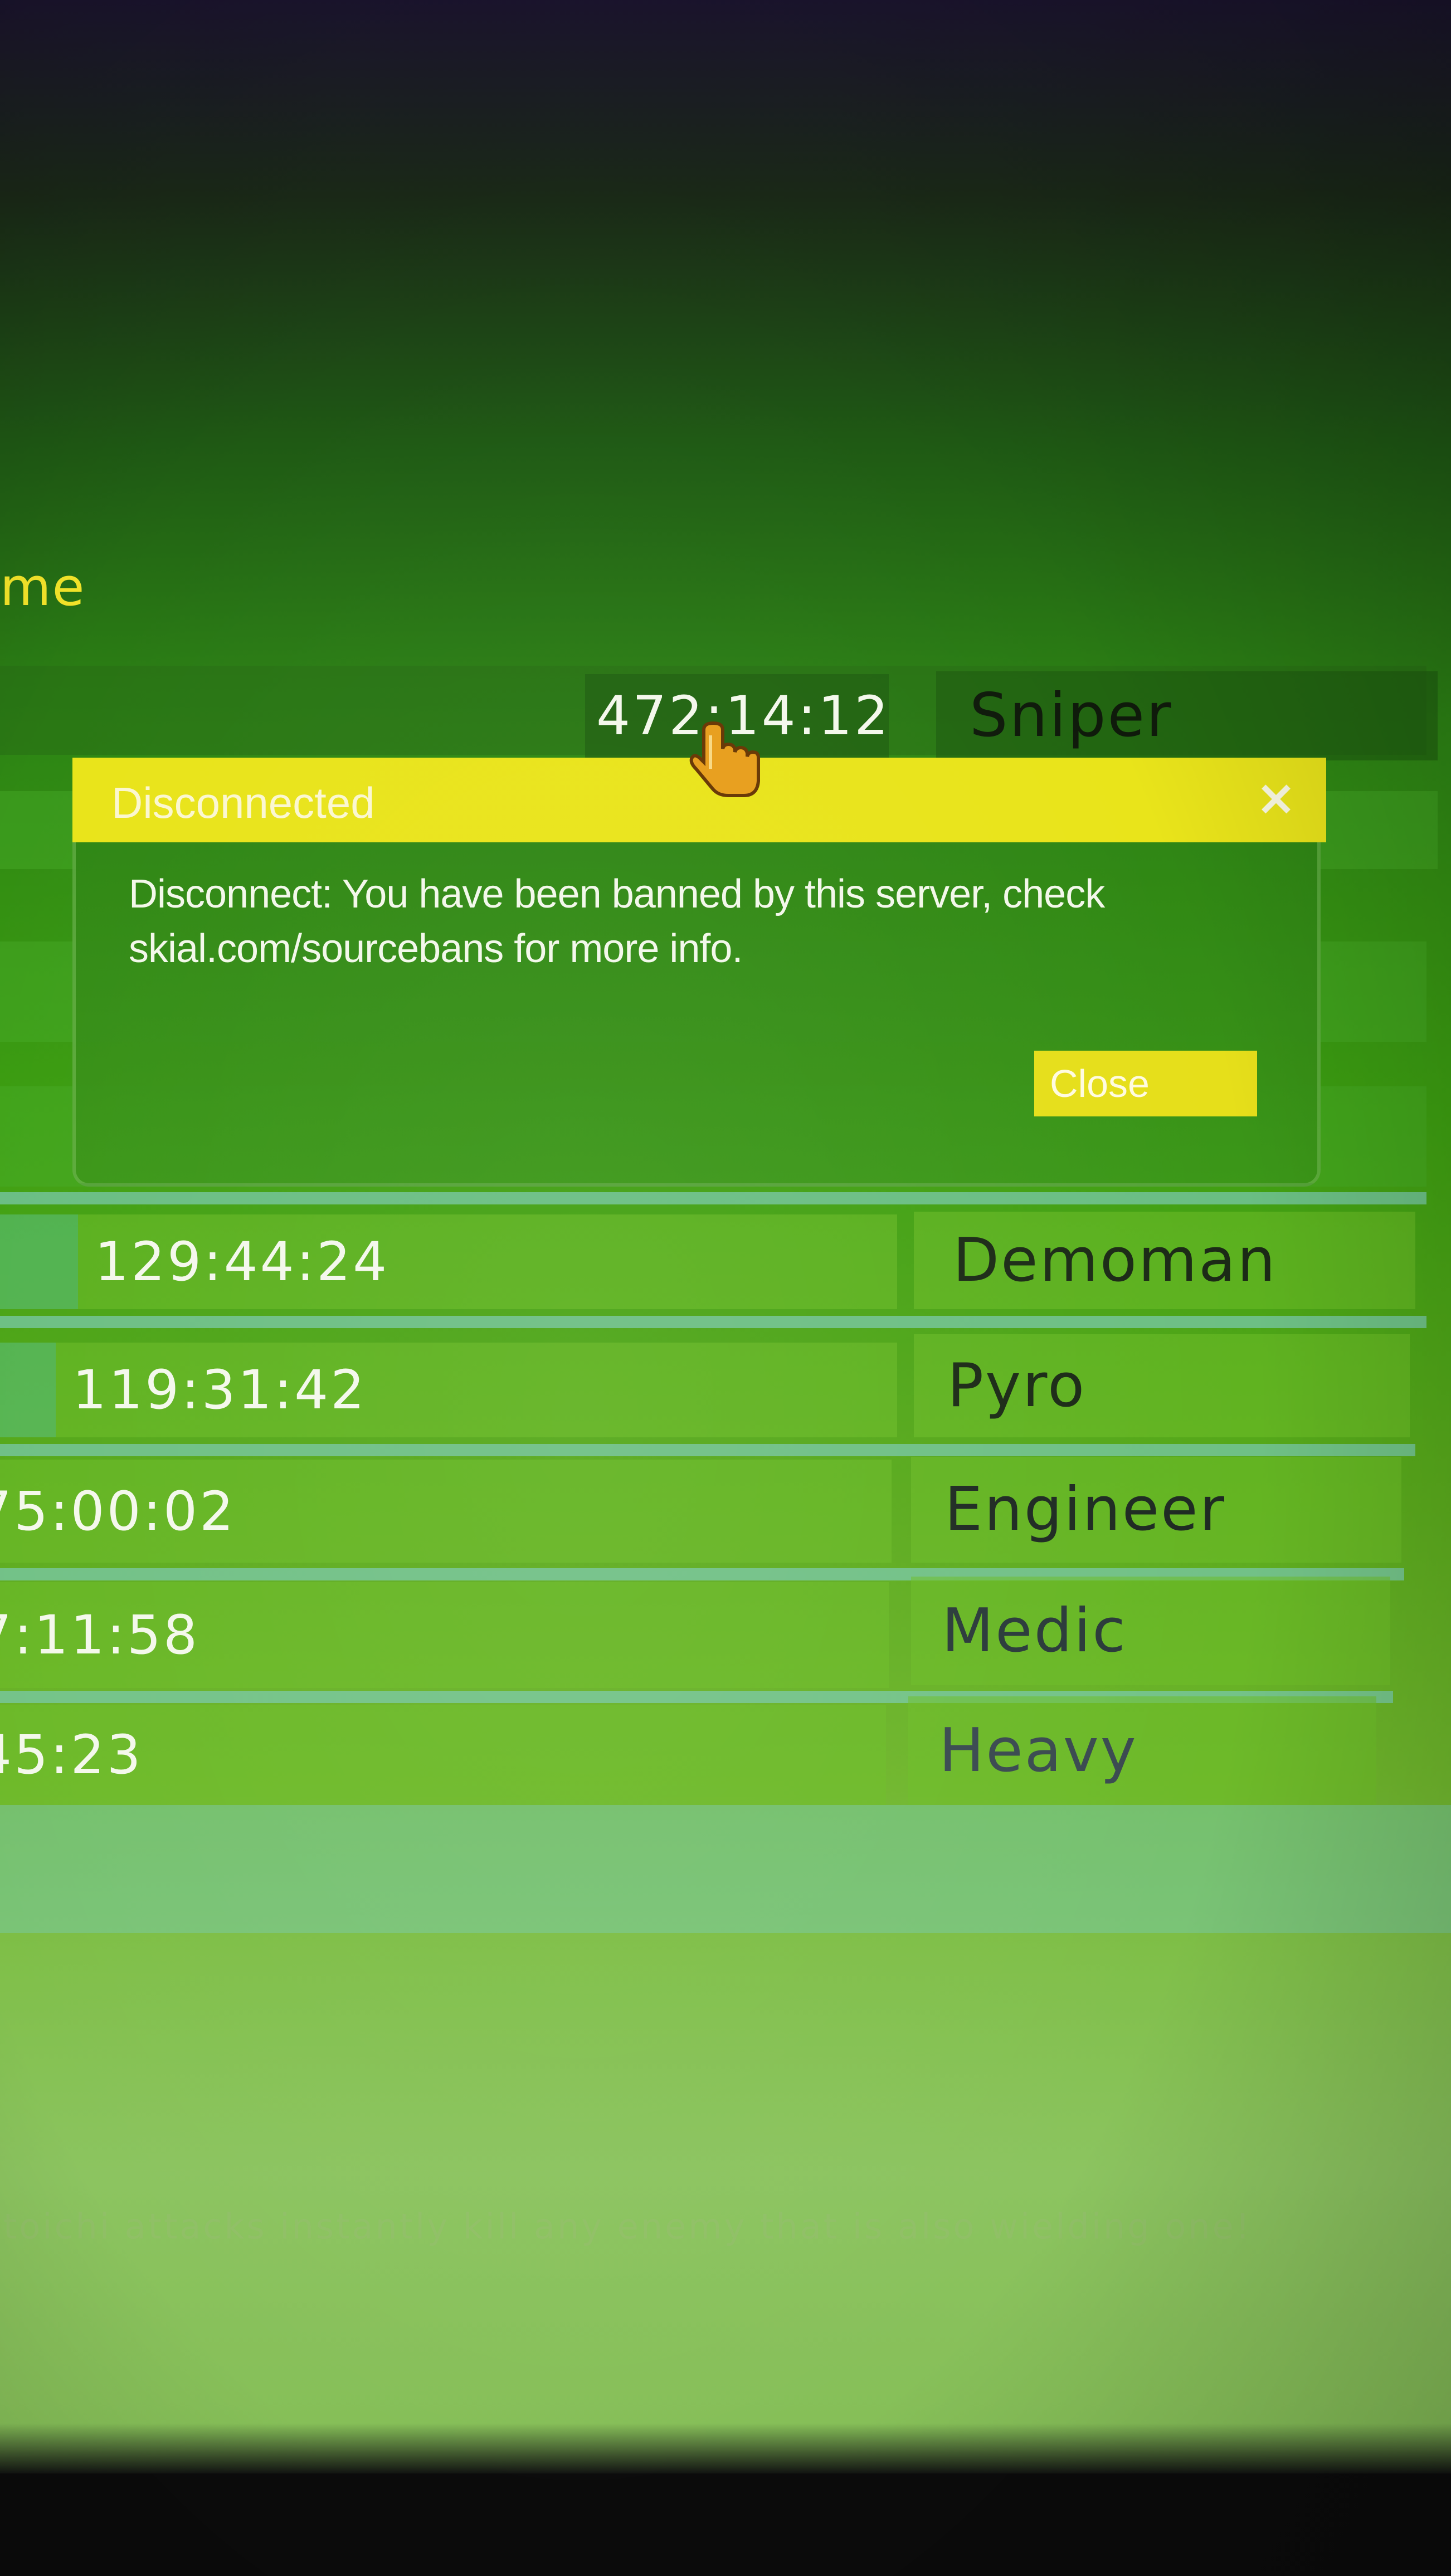  What do you see at coordinates (1034, 1631) in the screenshot?
I see `class-name: Medic` at bounding box center [1034, 1631].